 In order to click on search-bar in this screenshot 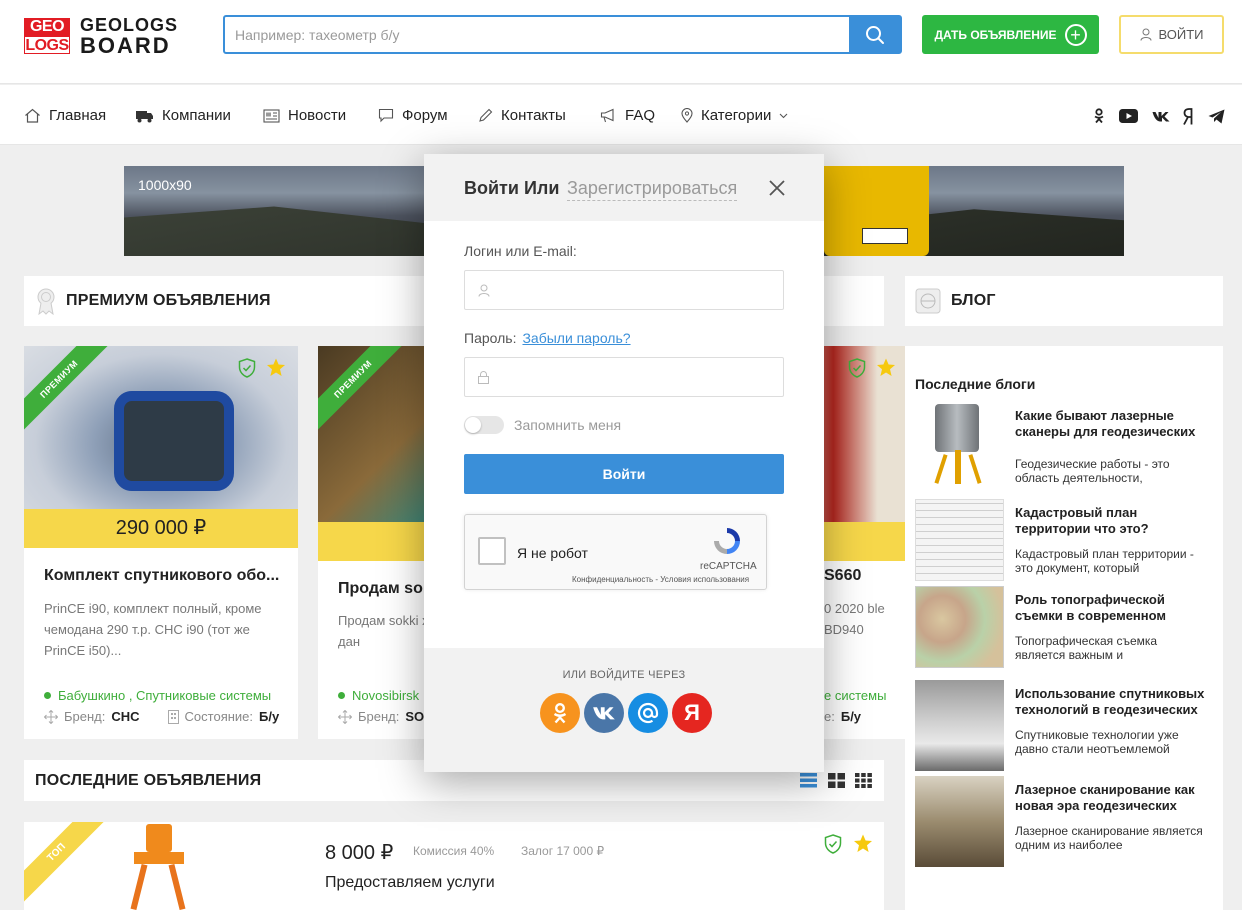, I will do `click(562, 34)`.